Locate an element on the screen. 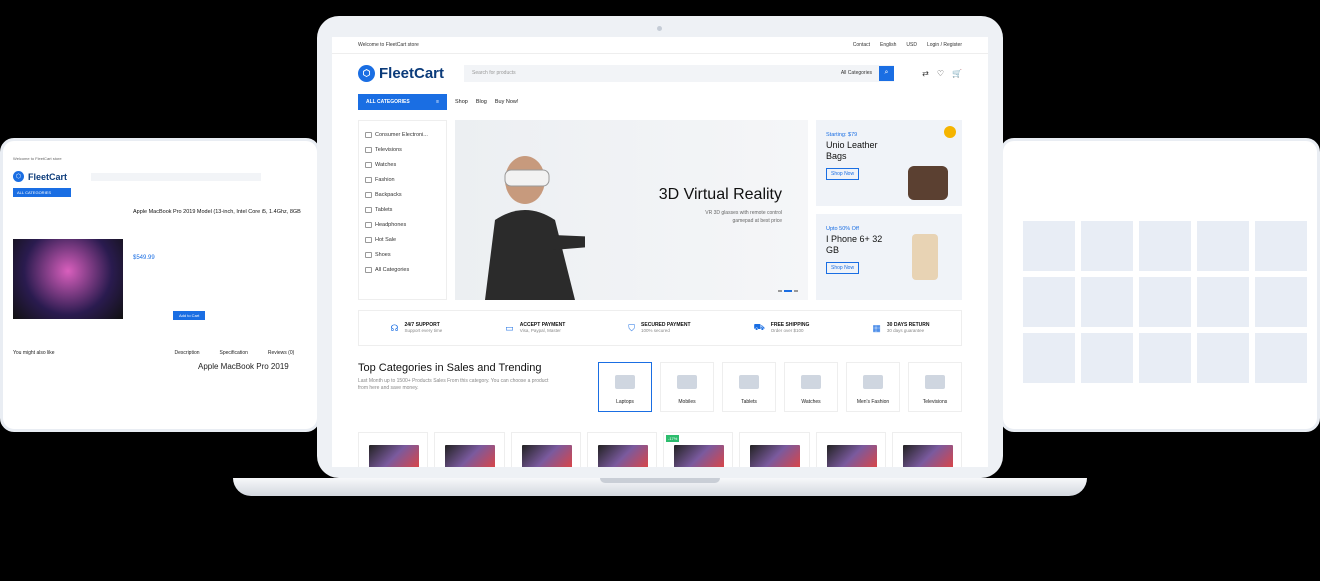 The image size is (1320, 581). logo: ⬡ FleetCart is located at coordinates (403, 73).